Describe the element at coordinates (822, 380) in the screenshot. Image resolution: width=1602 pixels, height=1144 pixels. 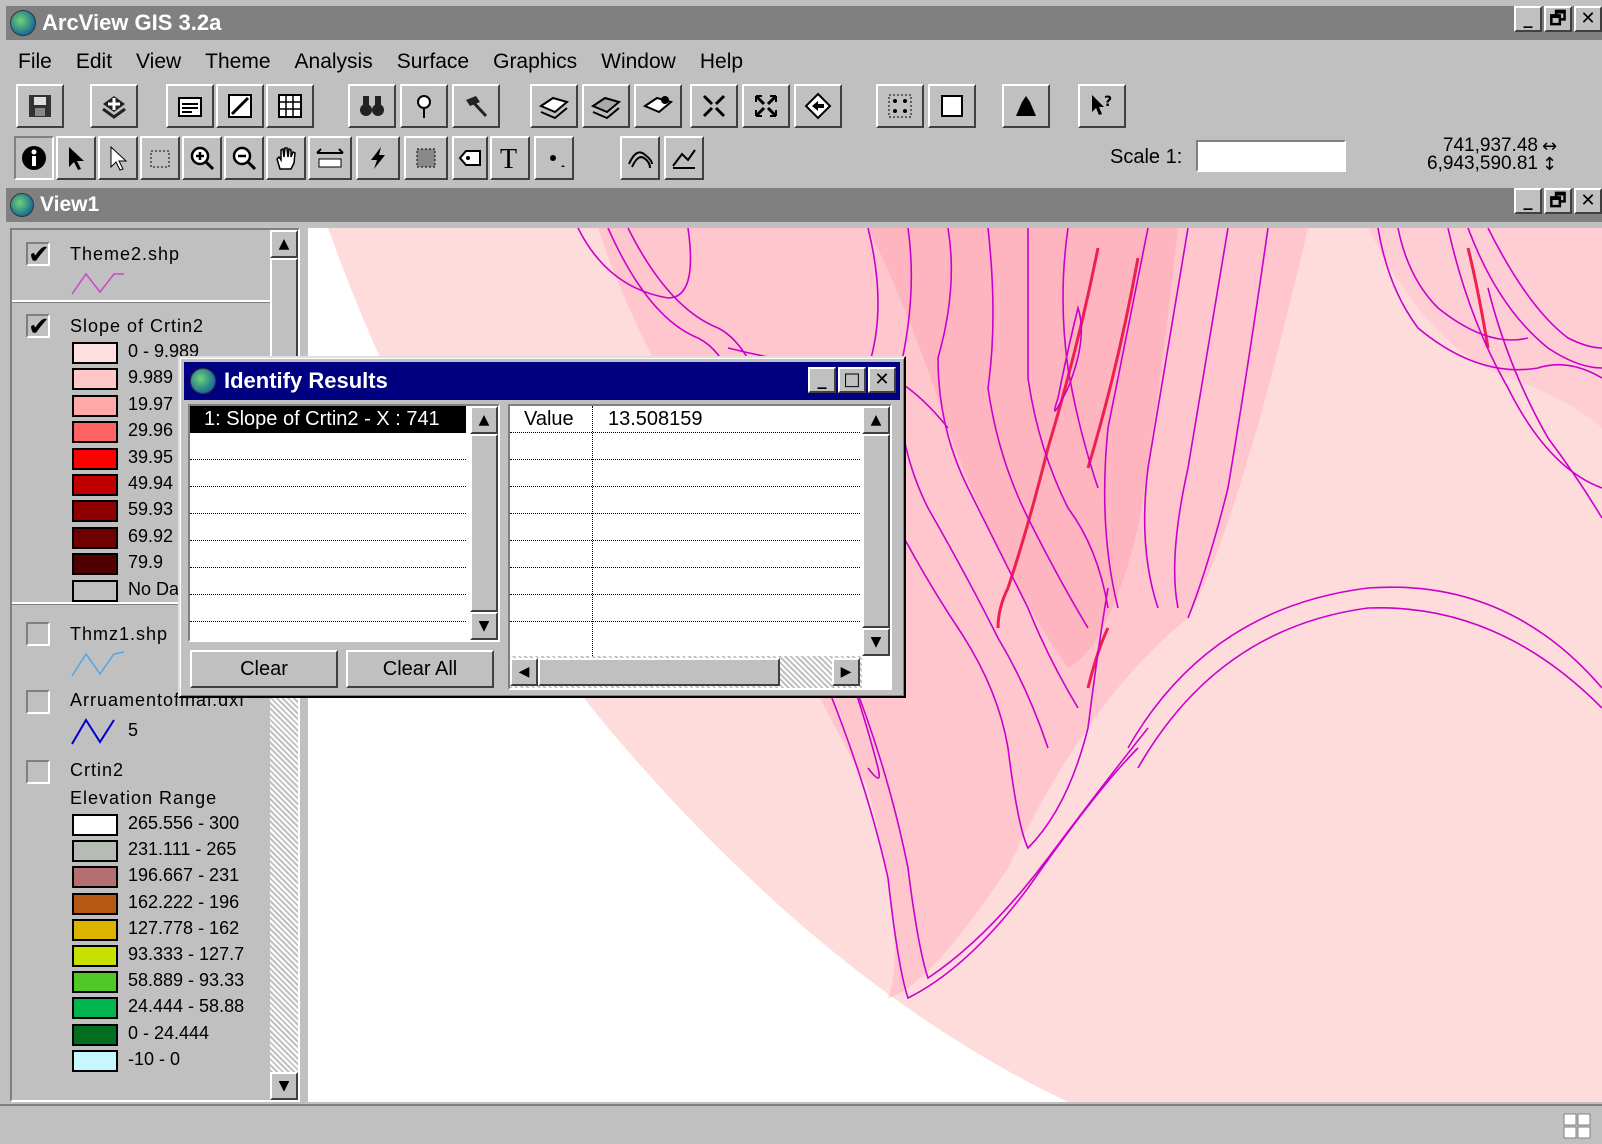
I see `dialog-minimize-icon: _` at that location.